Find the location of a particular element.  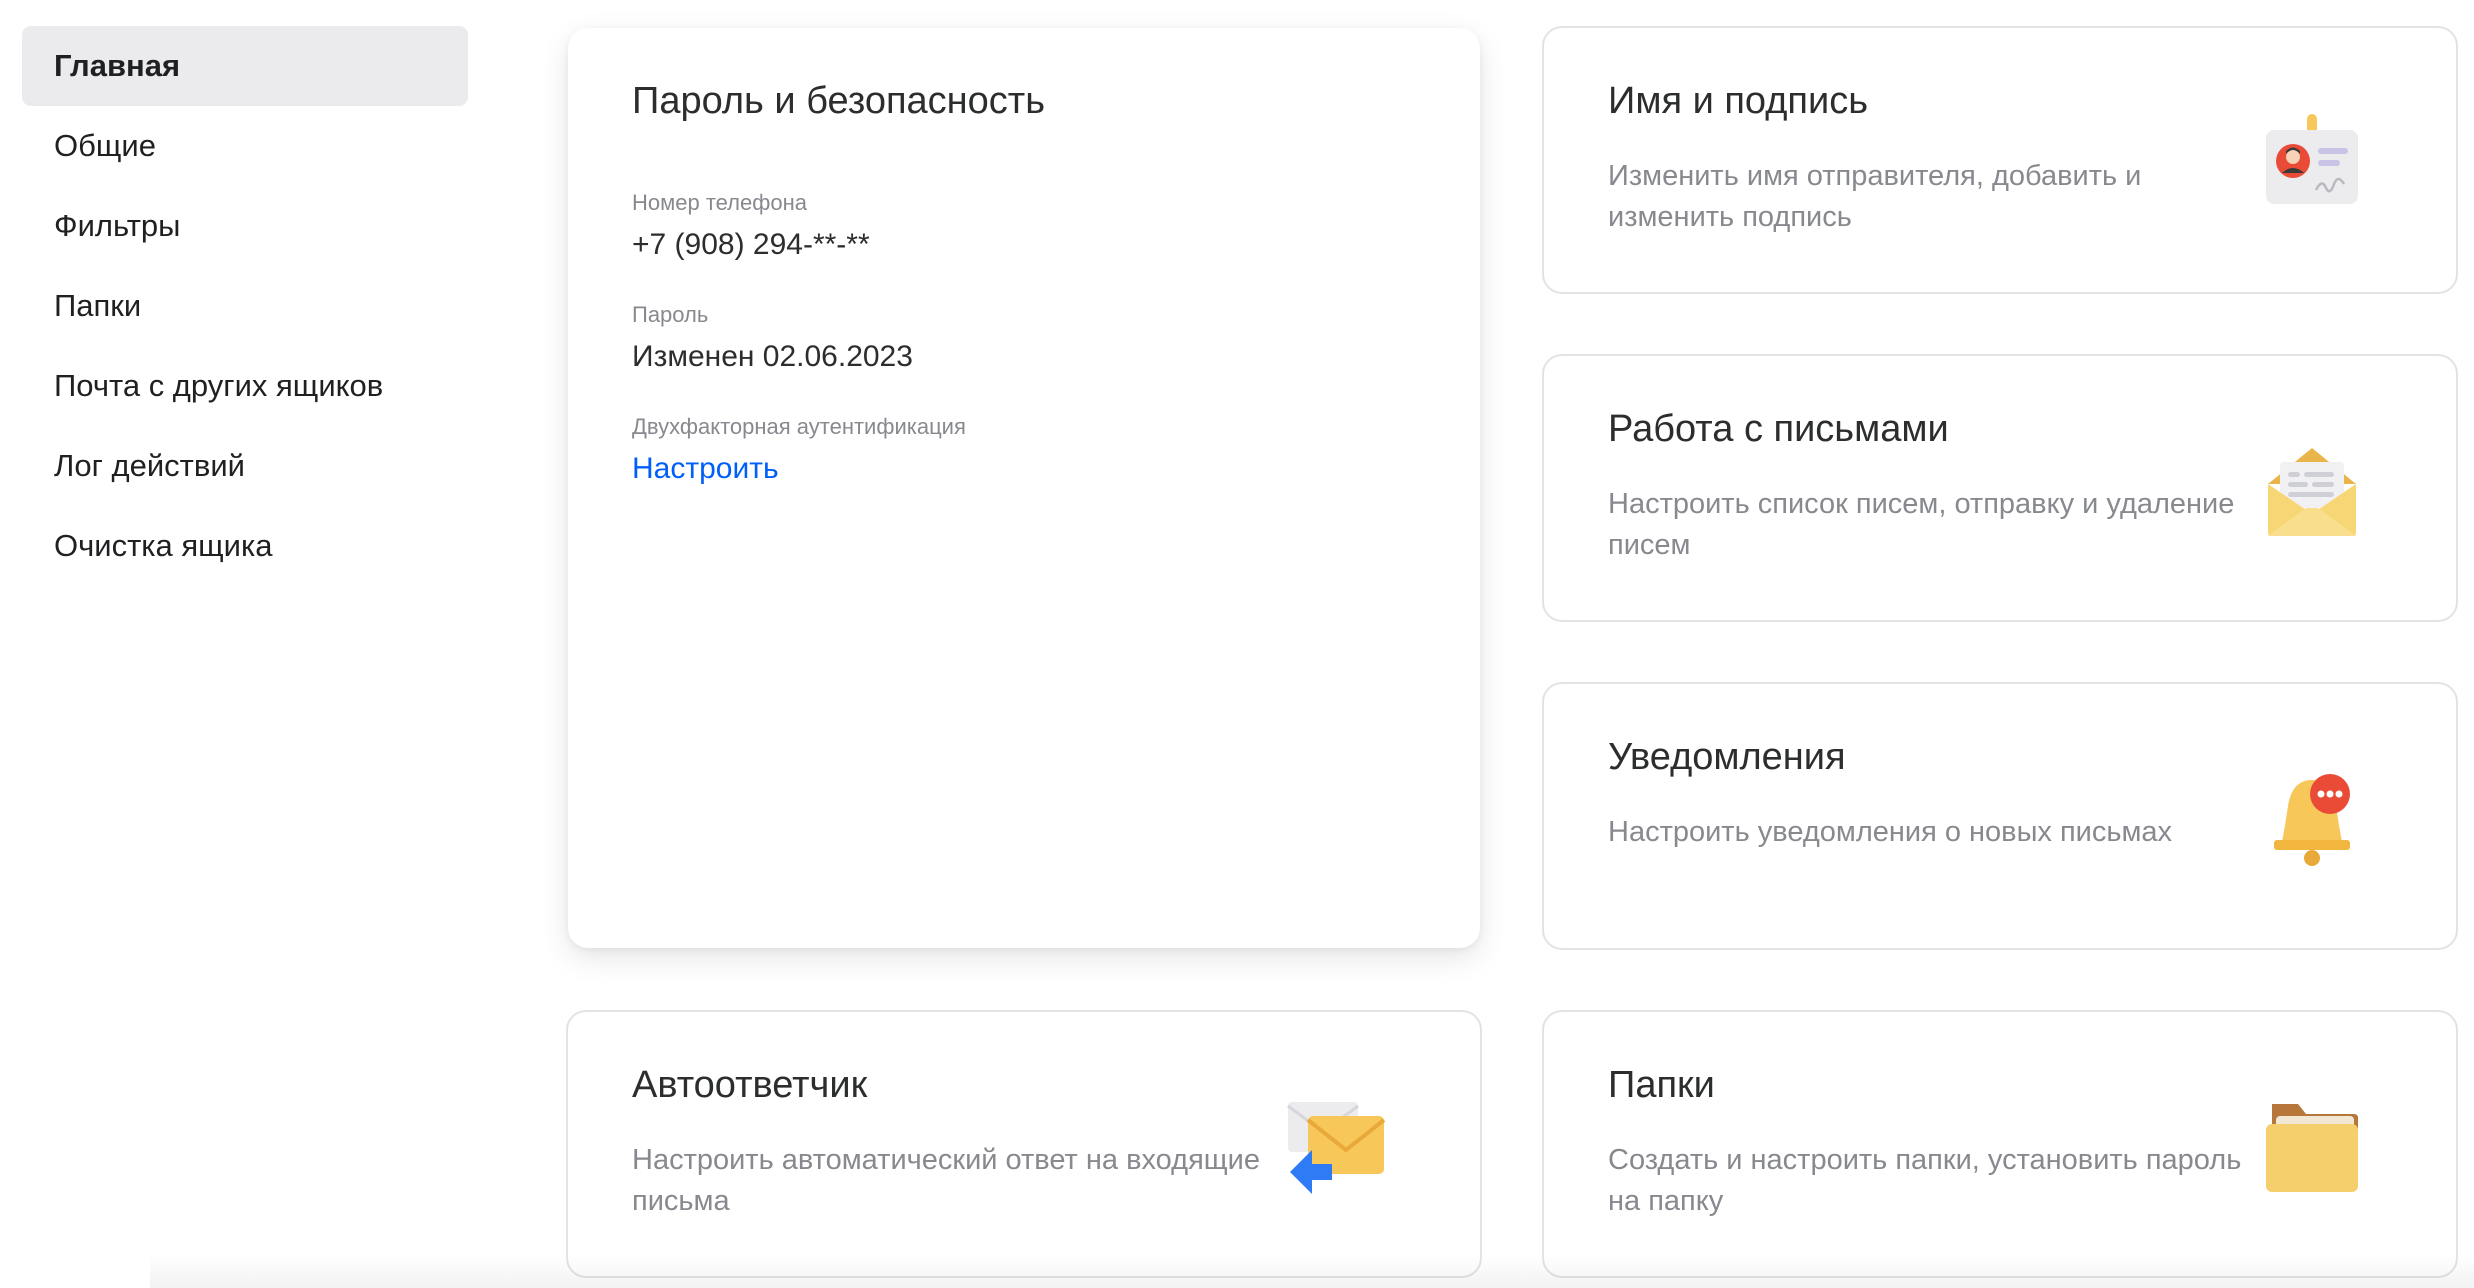

sidebar-item-mailbox-cleanup: Очистка ящика is located at coordinates (245, 546).